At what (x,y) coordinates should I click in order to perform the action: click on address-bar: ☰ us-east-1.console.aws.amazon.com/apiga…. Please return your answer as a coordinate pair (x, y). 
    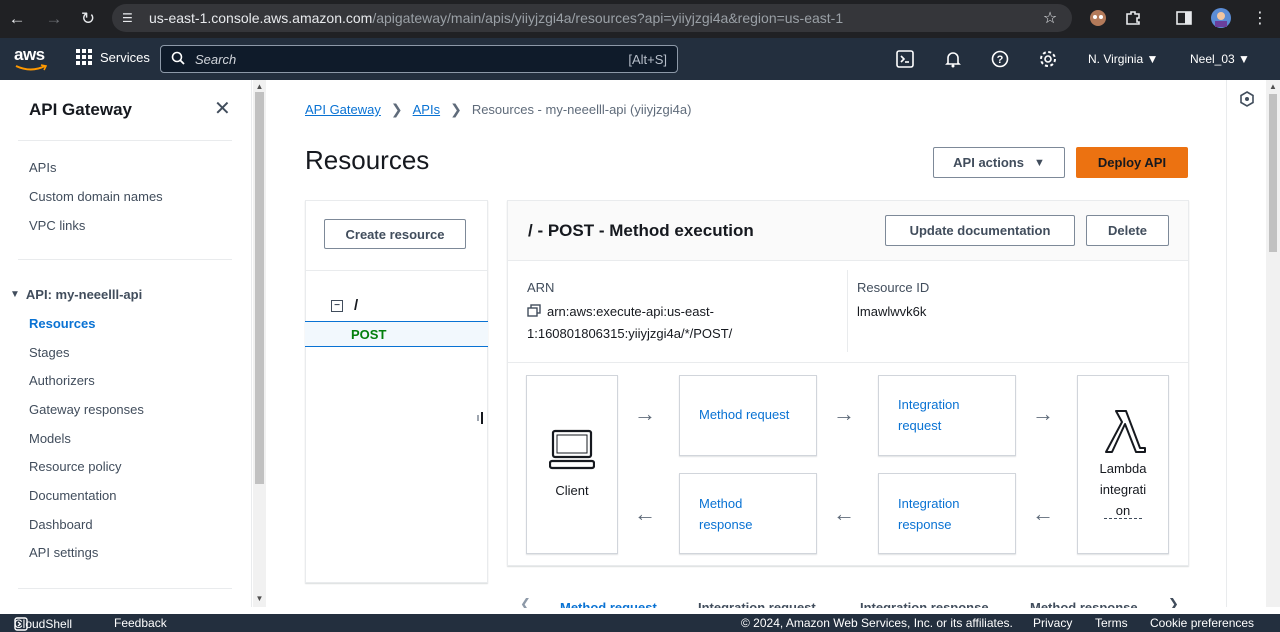
    Looking at the image, I should click on (592, 18).